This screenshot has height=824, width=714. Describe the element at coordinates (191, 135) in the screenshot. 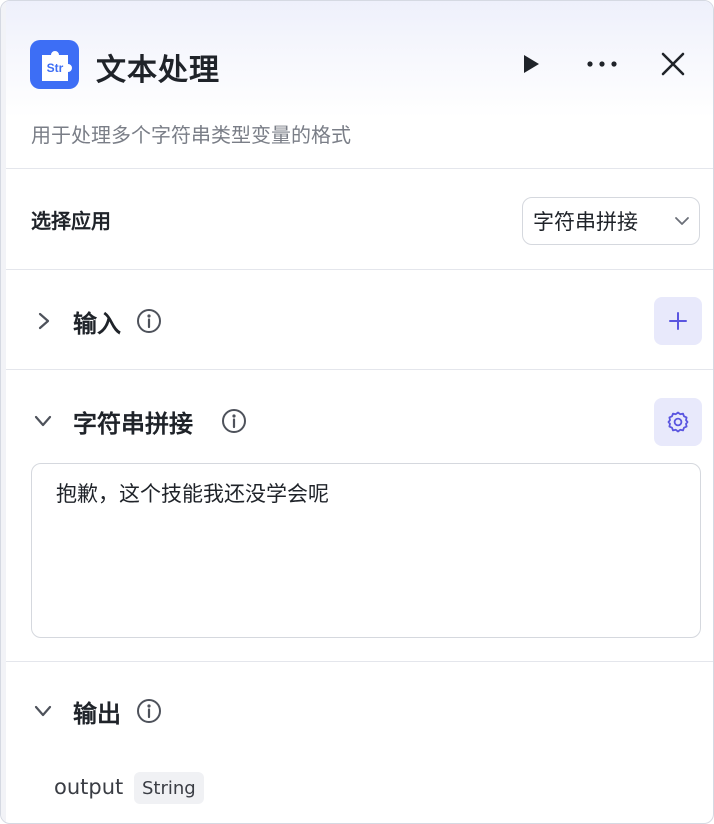

I see `node-description: 用于处理多个字符串类型变量的格式` at that location.